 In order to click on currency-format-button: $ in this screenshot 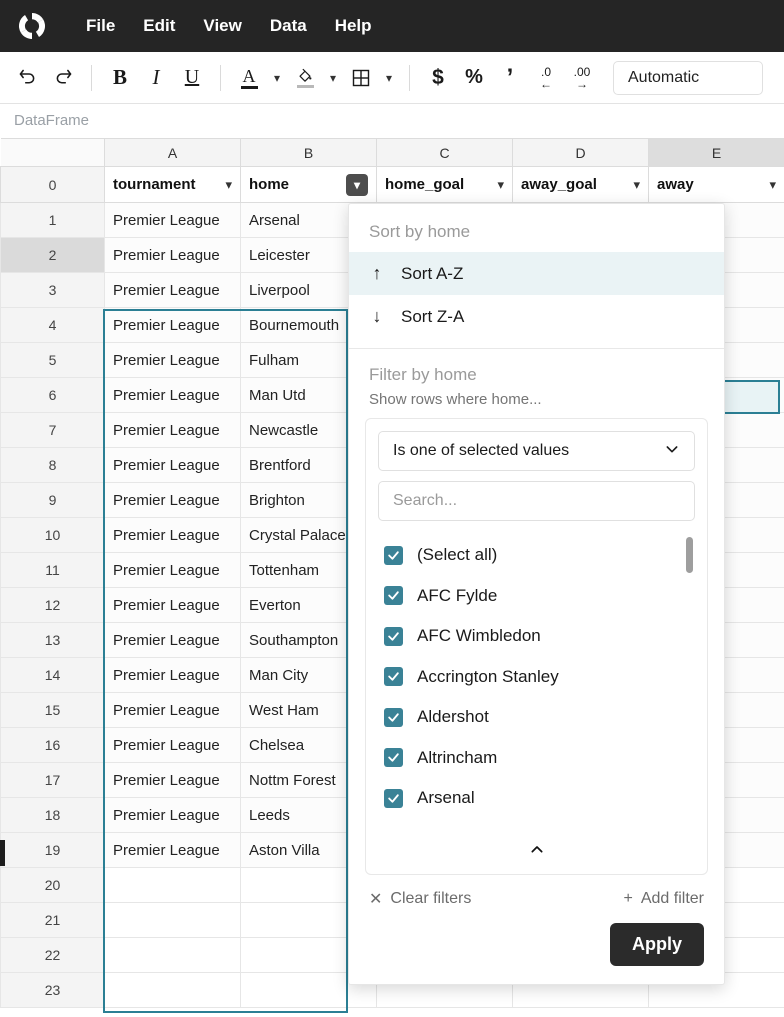, I will do `click(438, 78)`.